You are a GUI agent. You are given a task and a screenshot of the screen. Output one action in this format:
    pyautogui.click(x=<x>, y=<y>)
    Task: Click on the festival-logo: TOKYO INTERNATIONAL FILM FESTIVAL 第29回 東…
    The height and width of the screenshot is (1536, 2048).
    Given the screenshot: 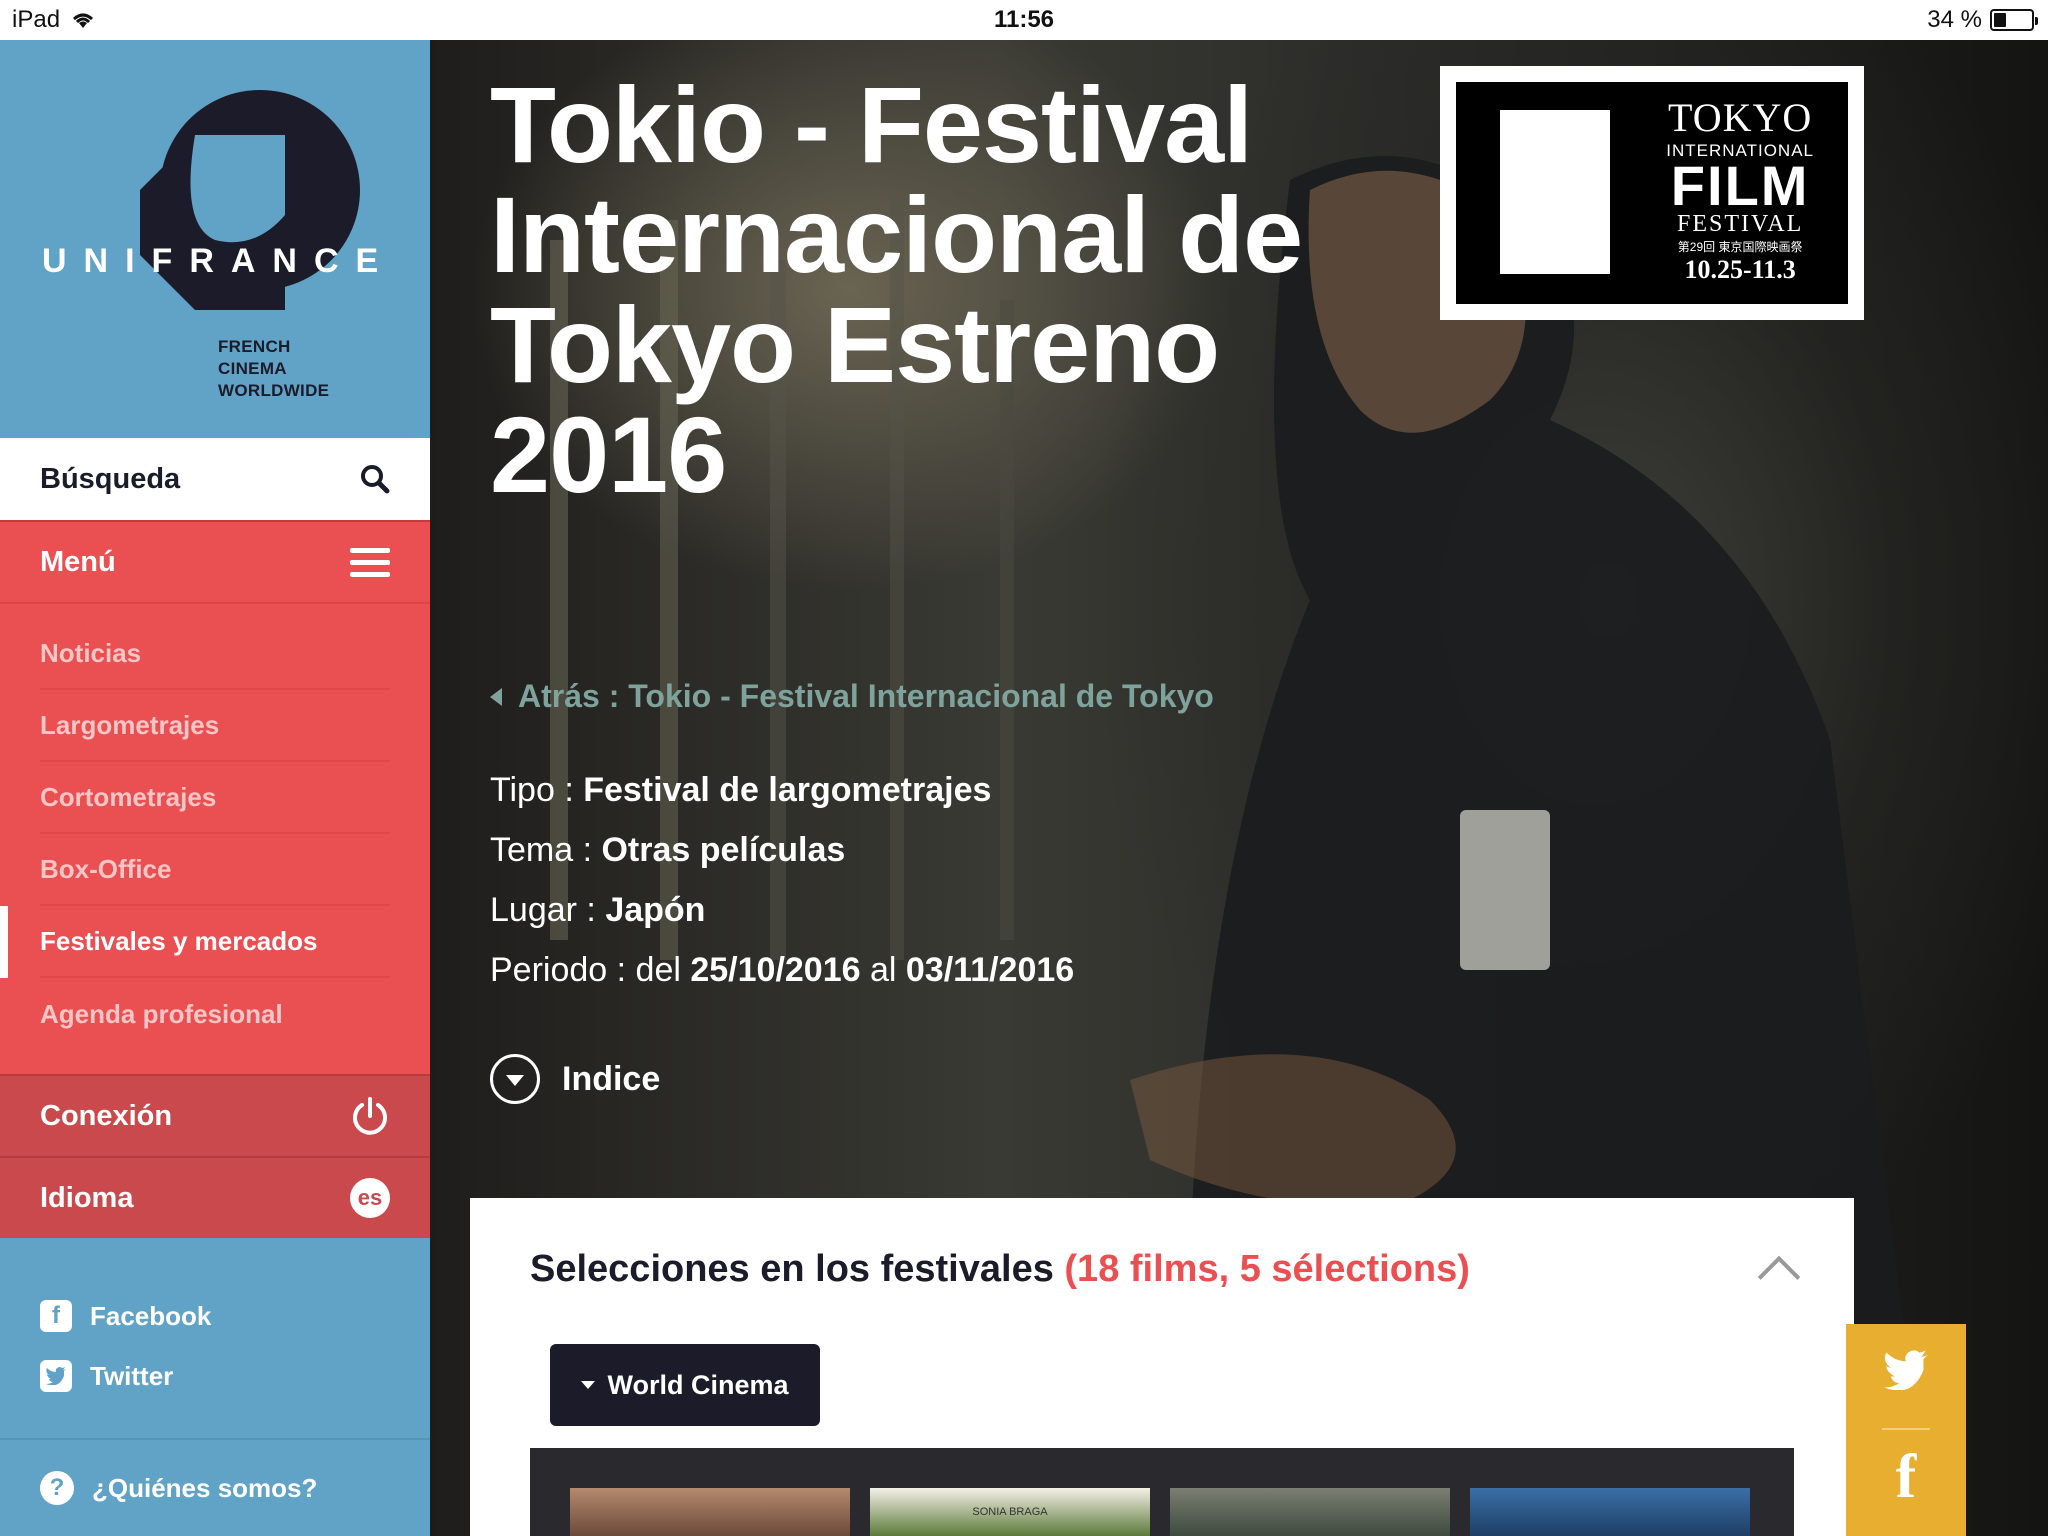 What is the action you would take?
    pyautogui.click(x=1652, y=193)
    